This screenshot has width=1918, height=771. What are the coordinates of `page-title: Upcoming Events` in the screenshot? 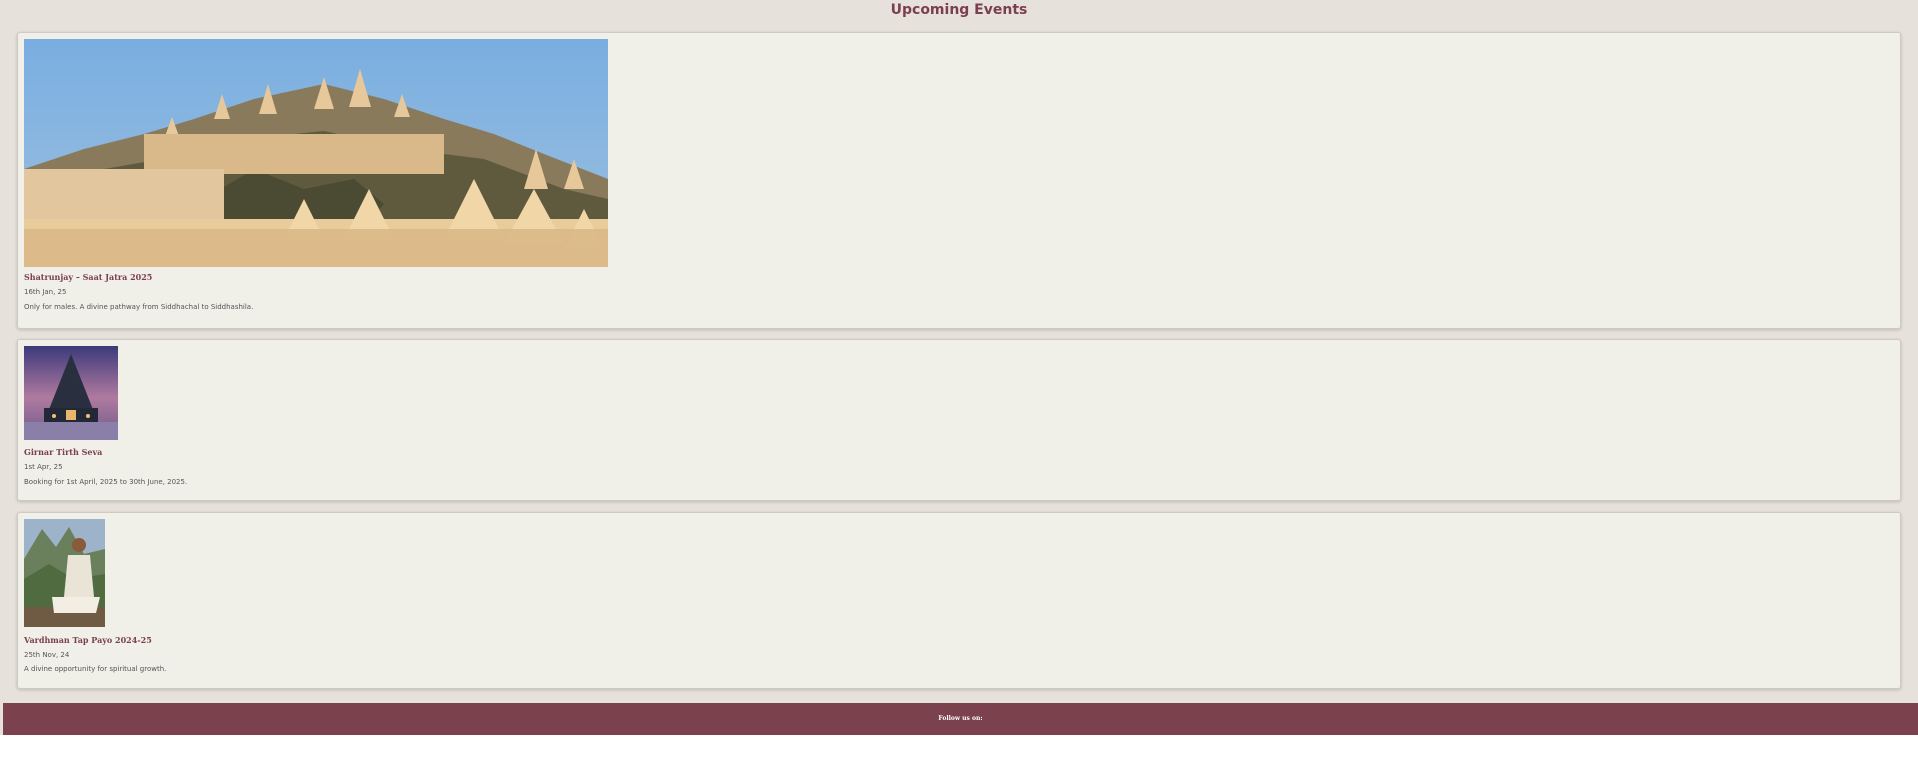 It's located at (959, 10).